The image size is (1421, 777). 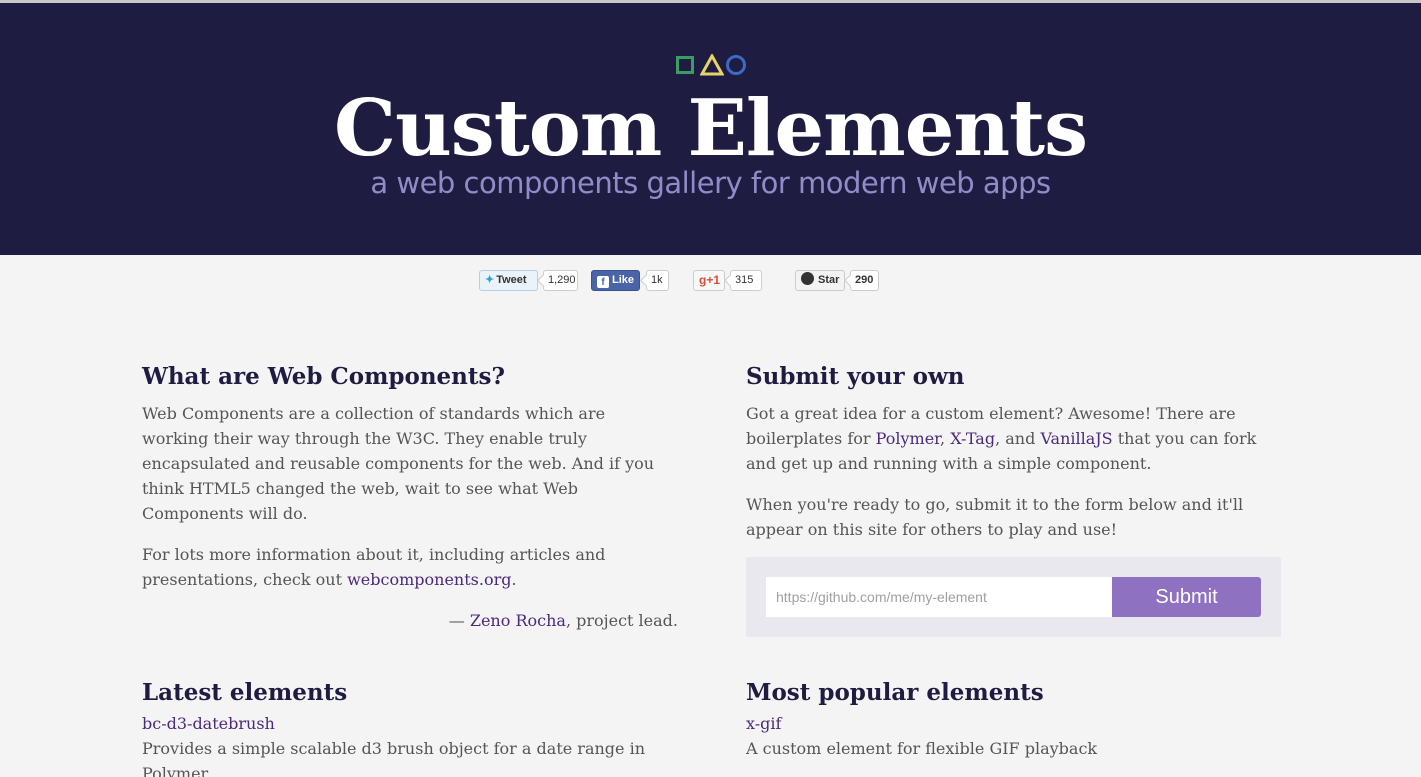 What do you see at coordinates (560, 280) in the screenshot?
I see `tweet-count: 1,290` at bounding box center [560, 280].